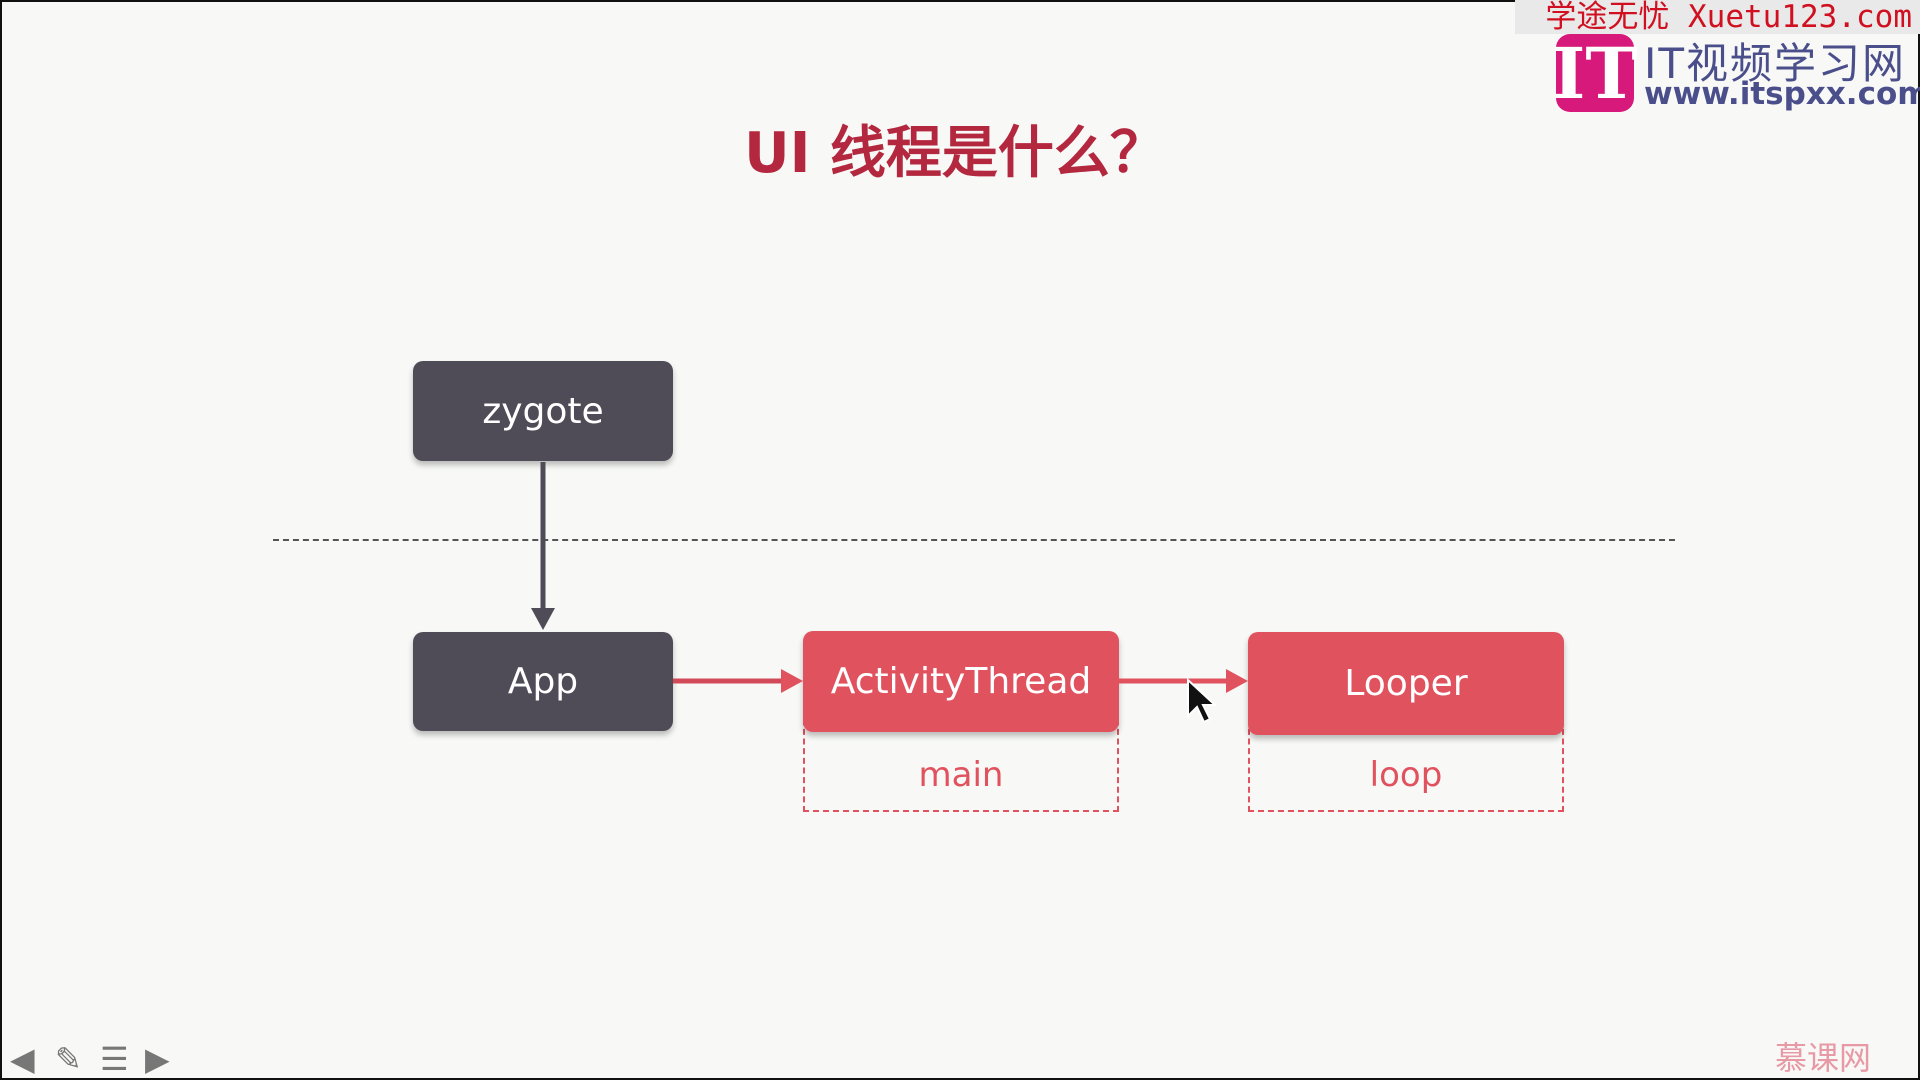 The image size is (1920, 1080). What do you see at coordinates (889, 593) in the screenshot?
I see `diagram-arrows` at bounding box center [889, 593].